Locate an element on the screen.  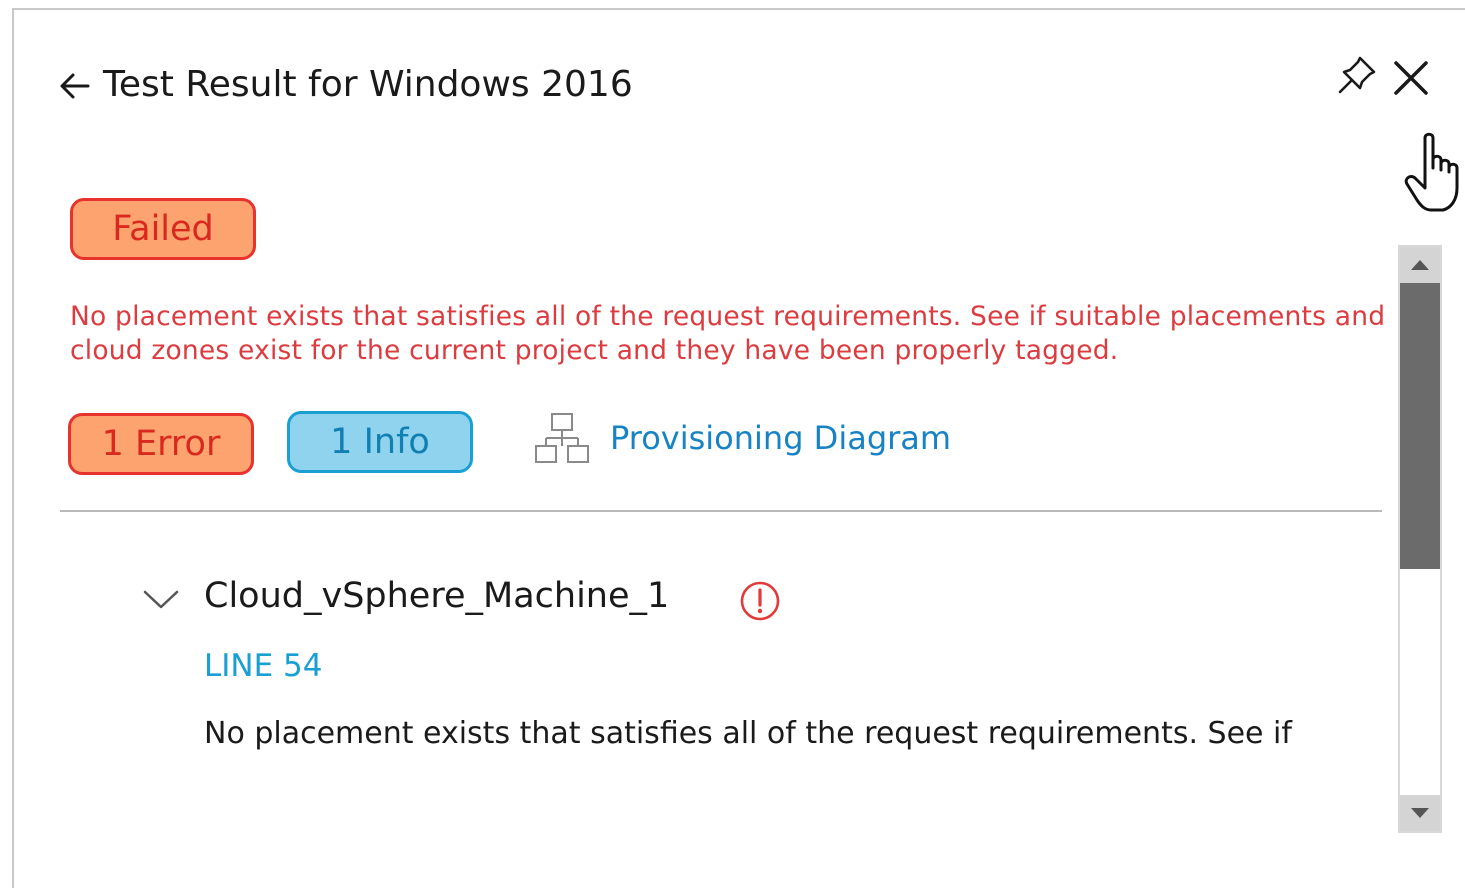
arrow-left-icon is located at coordinates (75, 86).